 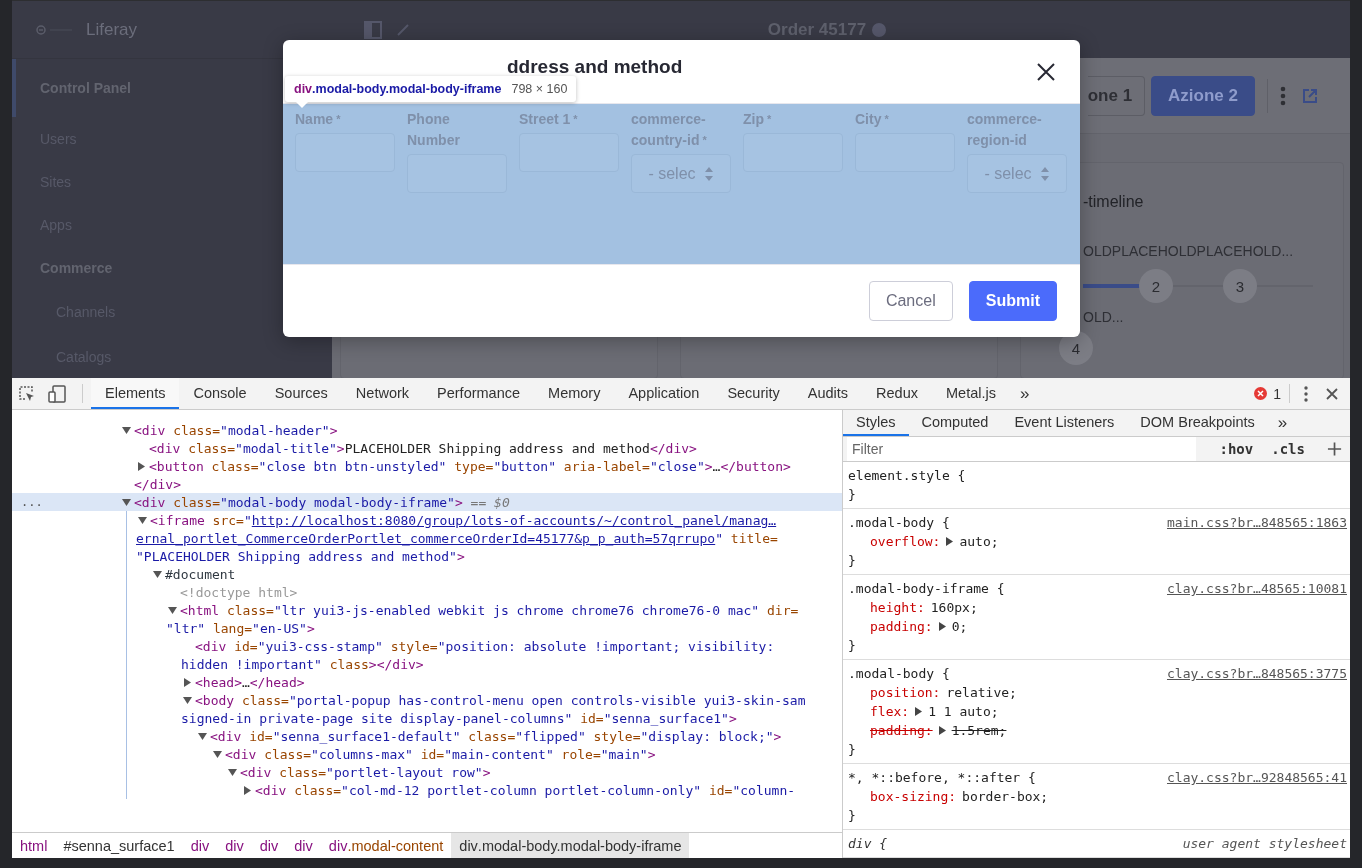 What do you see at coordinates (484, 574) in the screenshot?
I see `dom-row: #document` at bounding box center [484, 574].